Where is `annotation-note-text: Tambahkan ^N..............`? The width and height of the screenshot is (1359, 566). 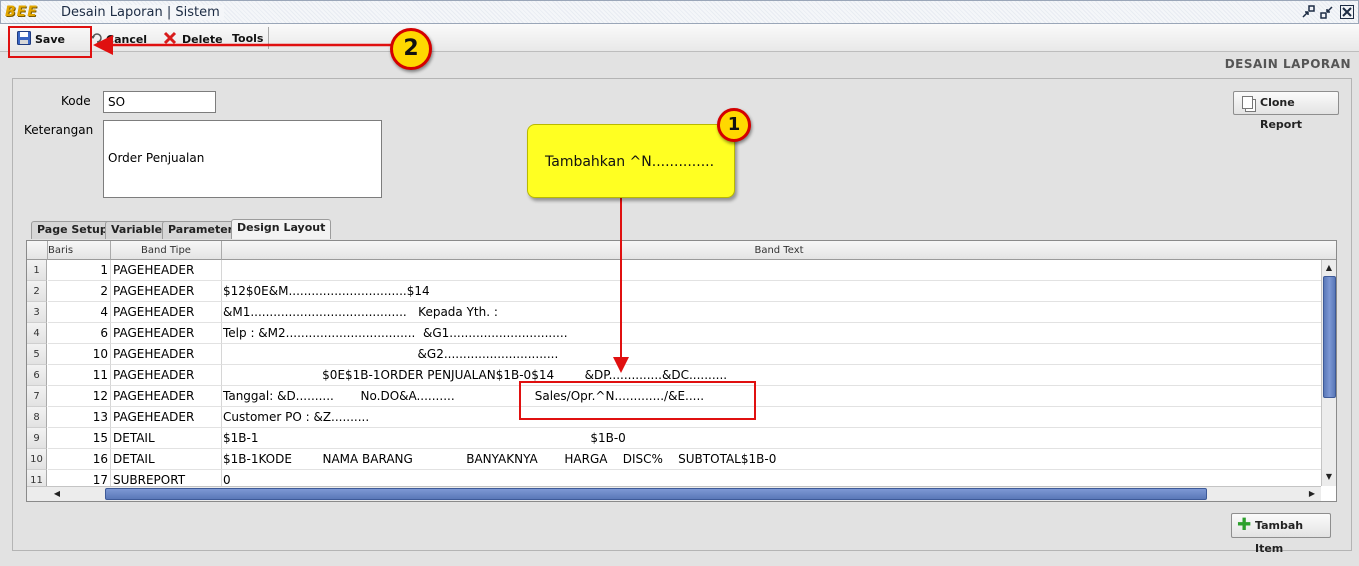 annotation-note-text: Tambahkan ^N.............. is located at coordinates (630, 162).